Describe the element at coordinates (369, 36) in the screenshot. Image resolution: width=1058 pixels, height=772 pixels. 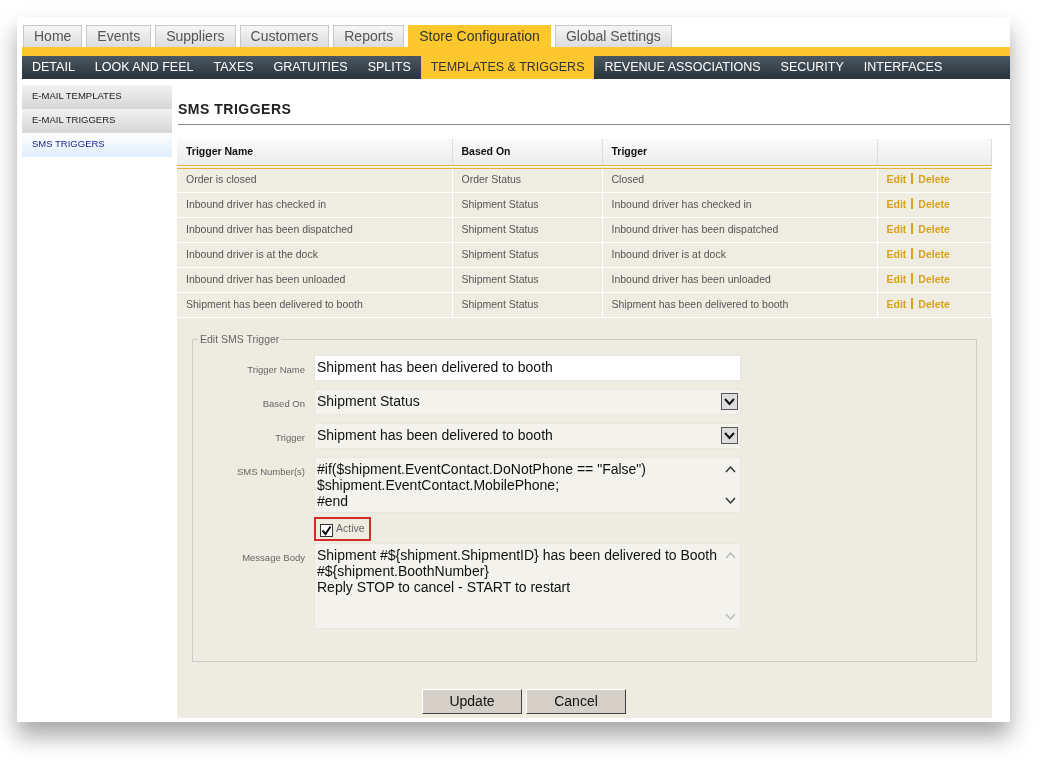
I see `nav-tab: Reports` at that location.